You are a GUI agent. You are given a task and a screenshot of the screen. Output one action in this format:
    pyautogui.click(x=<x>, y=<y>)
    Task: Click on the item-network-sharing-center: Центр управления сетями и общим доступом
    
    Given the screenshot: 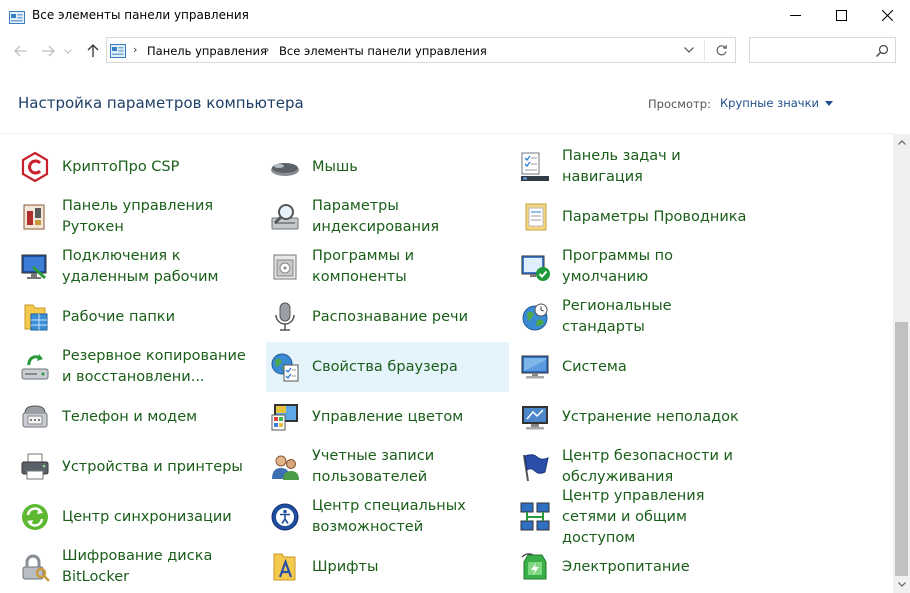 What is the action you would take?
    pyautogui.click(x=637, y=517)
    